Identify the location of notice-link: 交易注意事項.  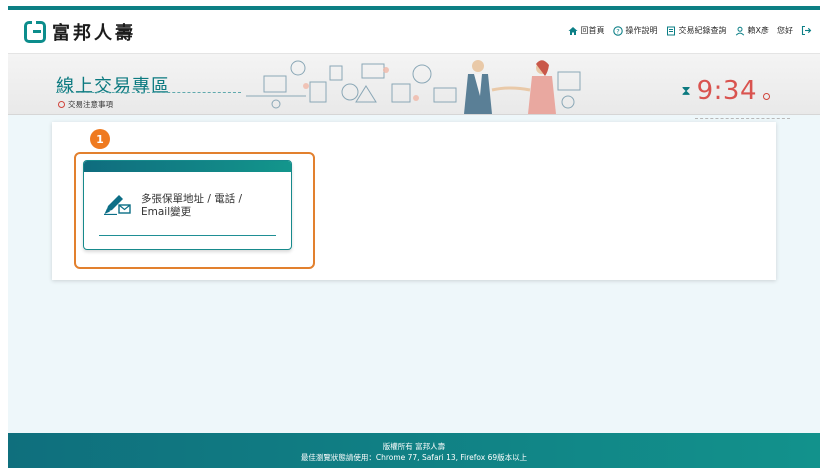
(85, 104).